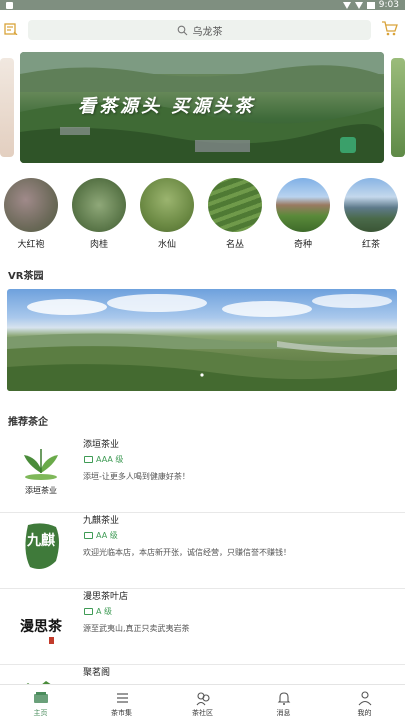  I want to click on list-icon, so click(122, 698).